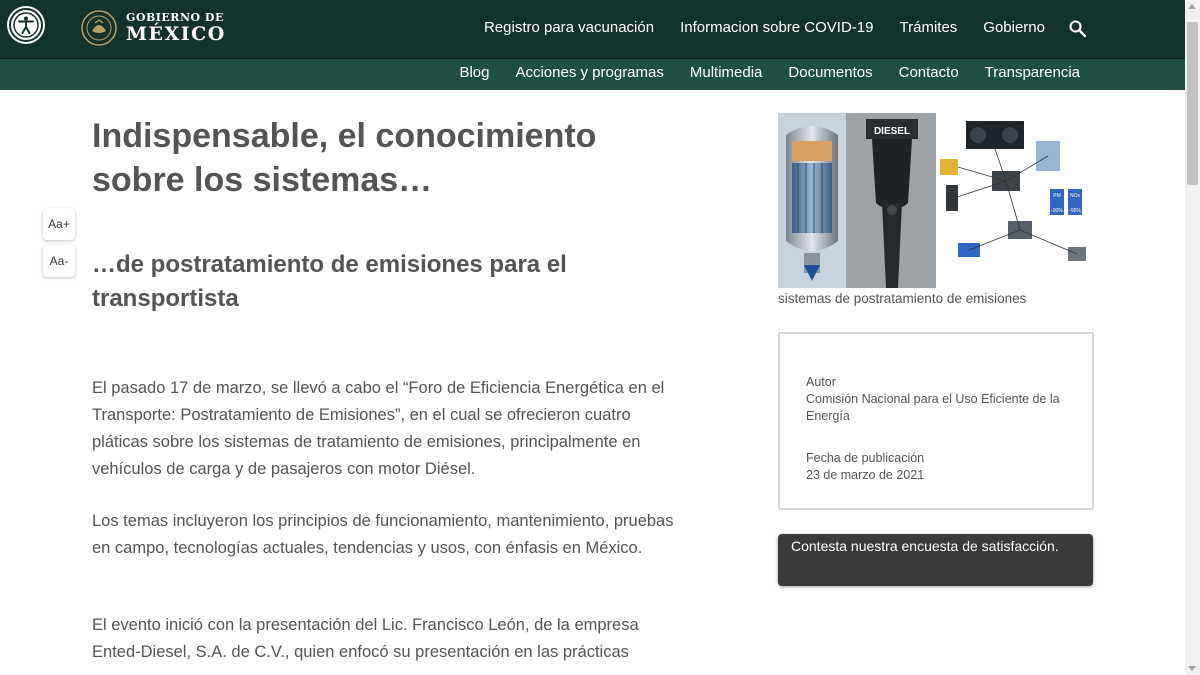 This screenshot has height=675, width=1200. I want to click on accessibility-button, so click(26, 25).